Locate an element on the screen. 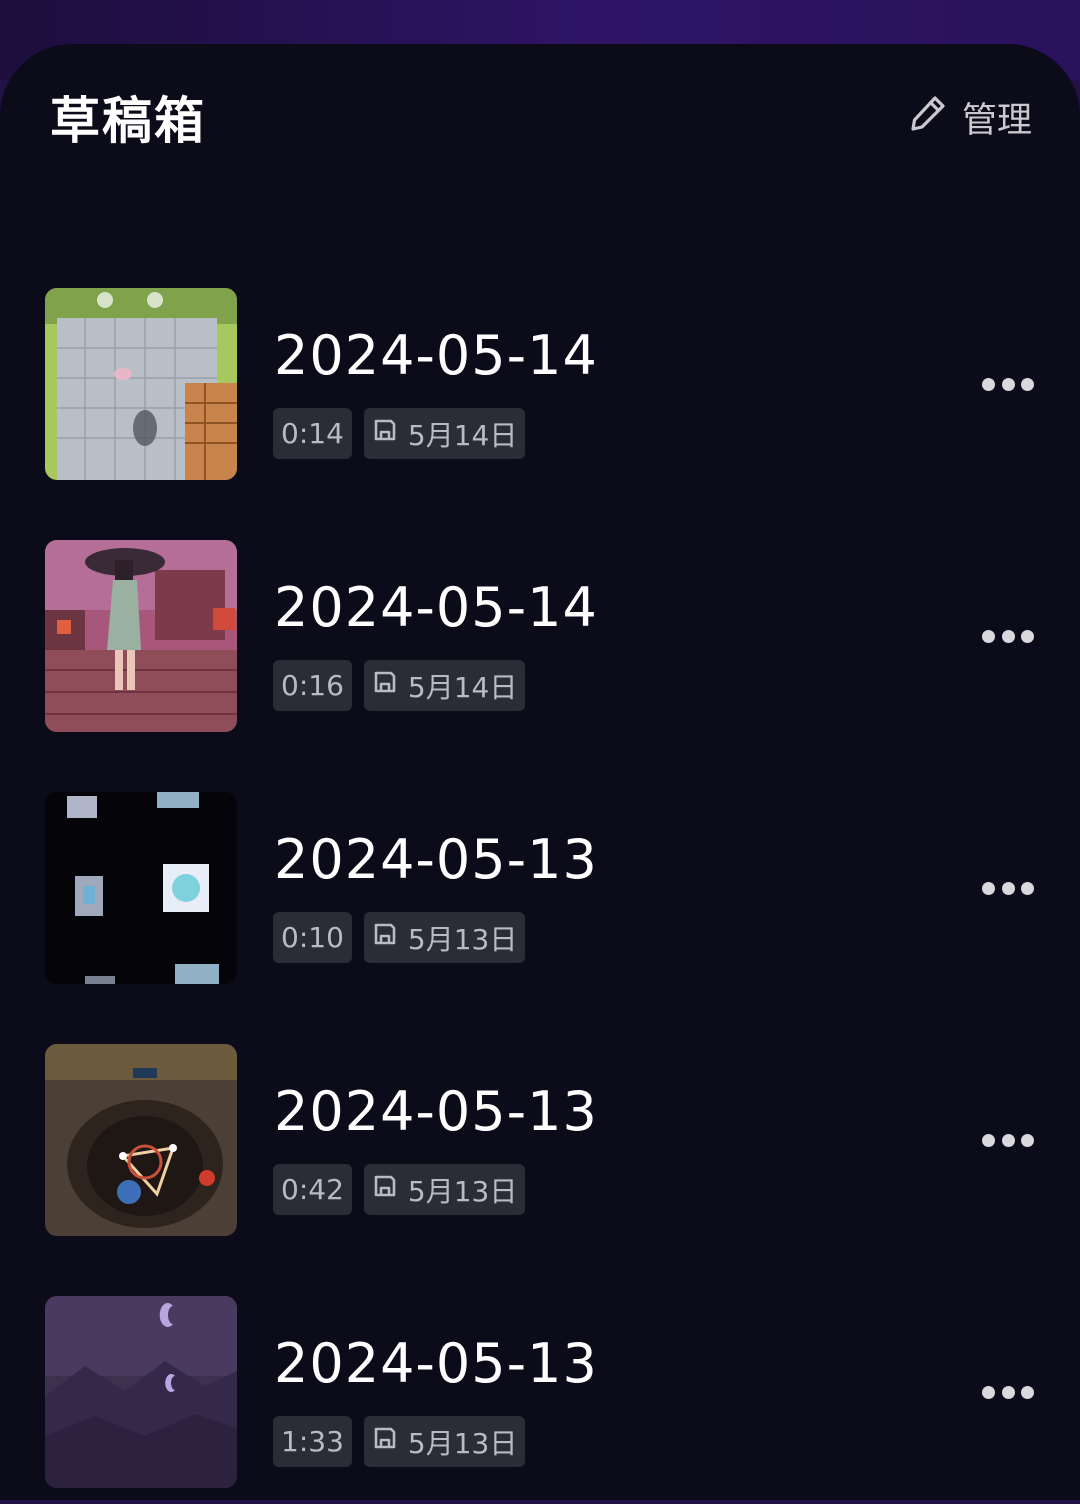  duration-text: 0:14 is located at coordinates (312, 433).